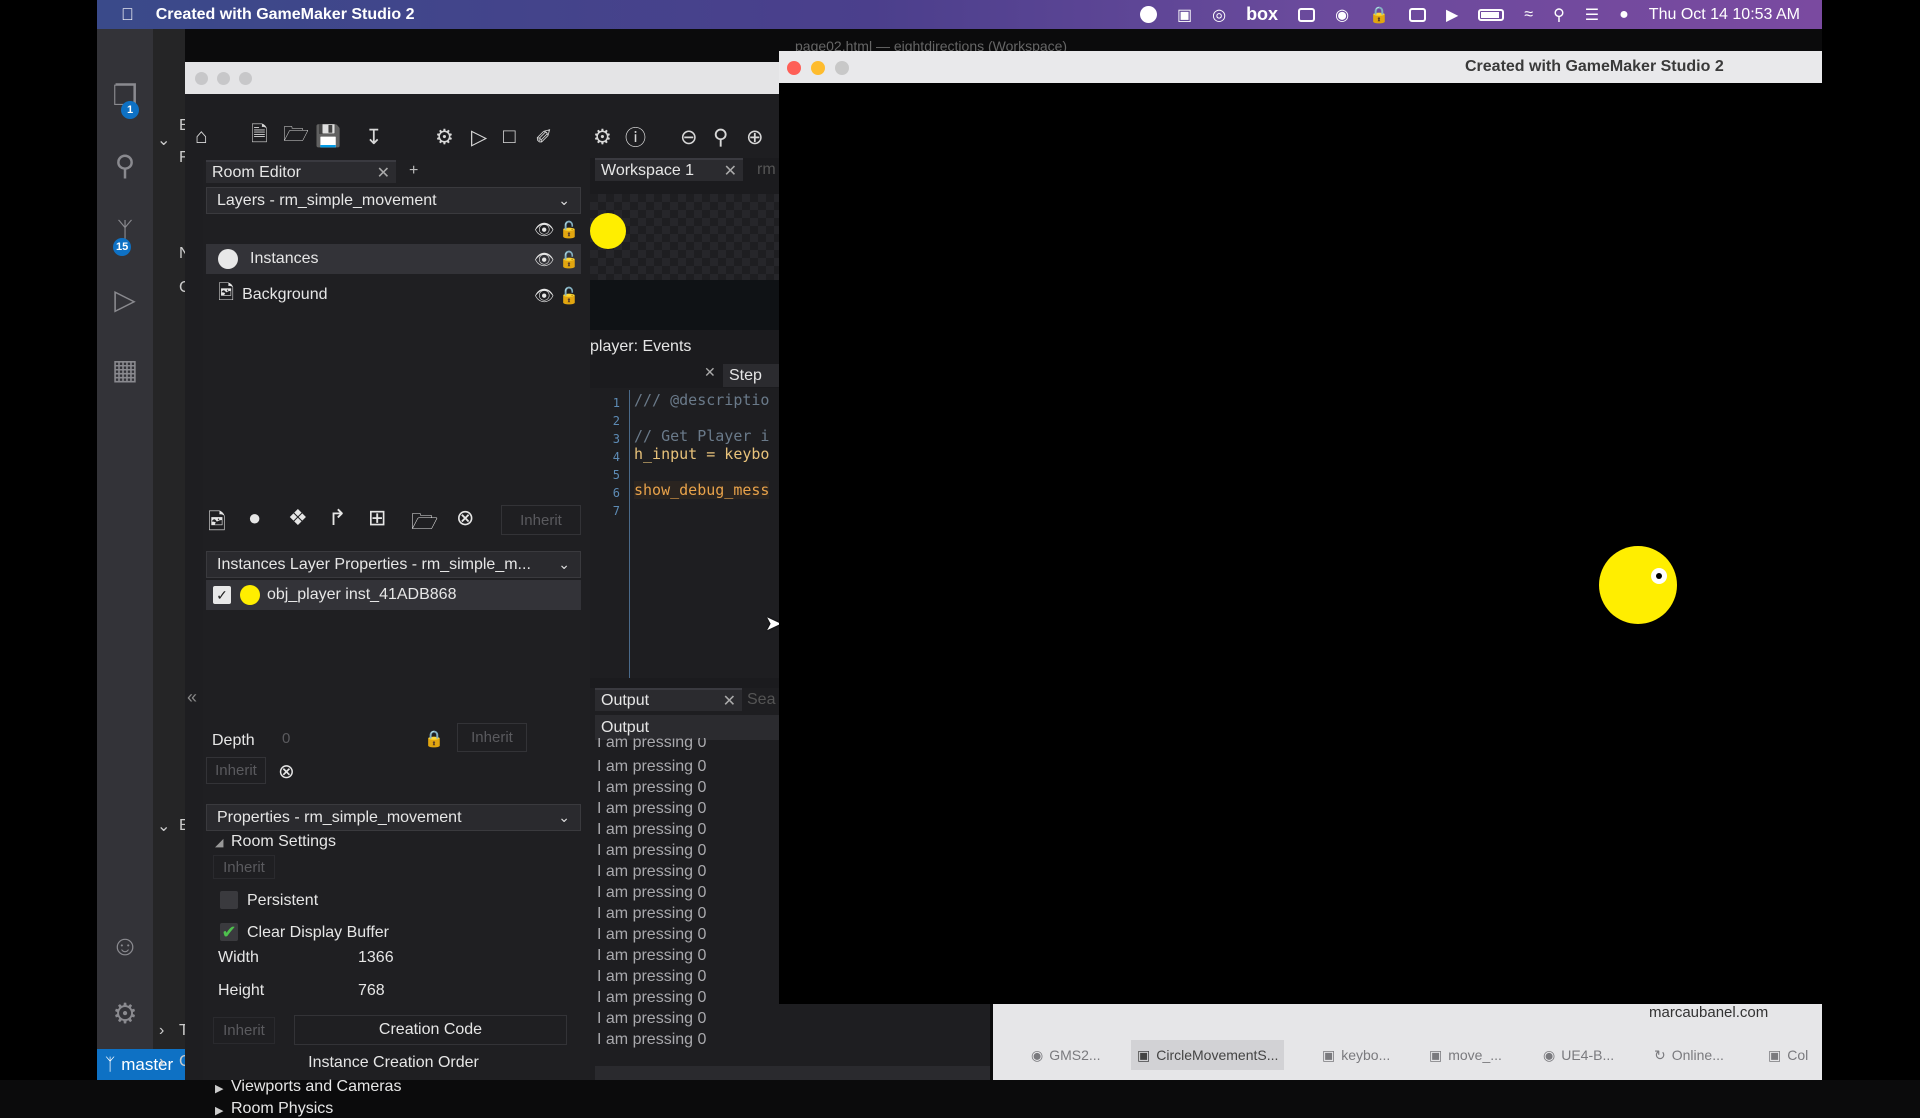 This screenshot has height=1118, width=1920. Describe the element at coordinates (1624, 15) in the screenshot. I see `siri-icon: ●` at that location.